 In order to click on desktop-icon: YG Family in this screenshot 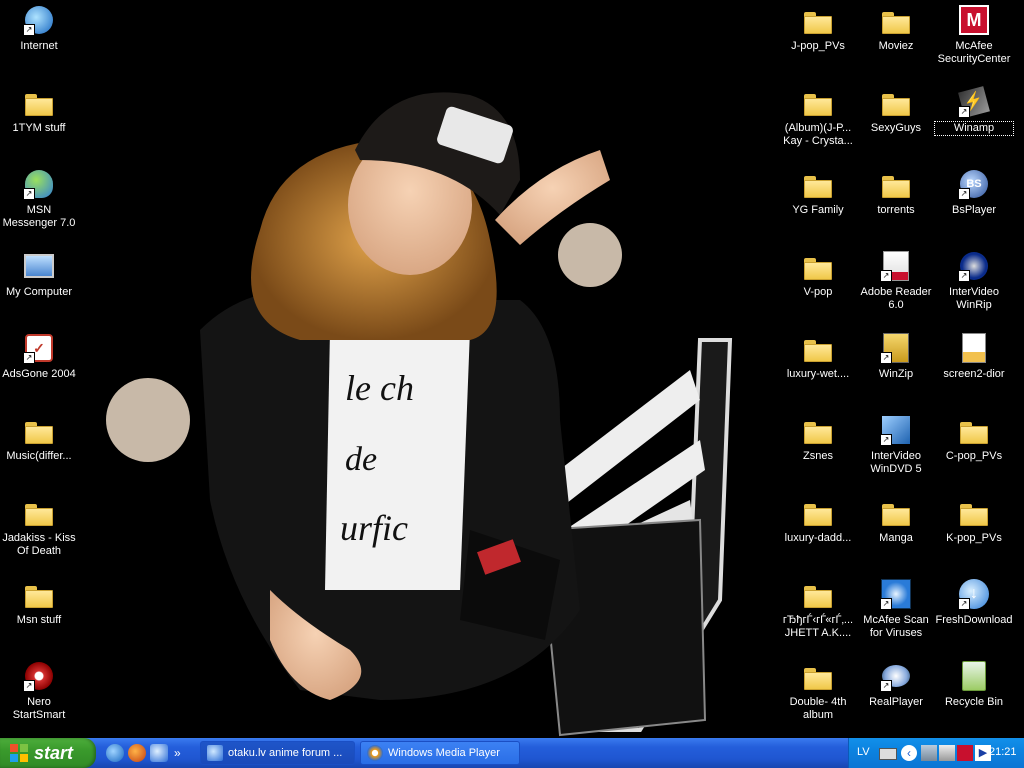, I will do `click(818, 192)`.